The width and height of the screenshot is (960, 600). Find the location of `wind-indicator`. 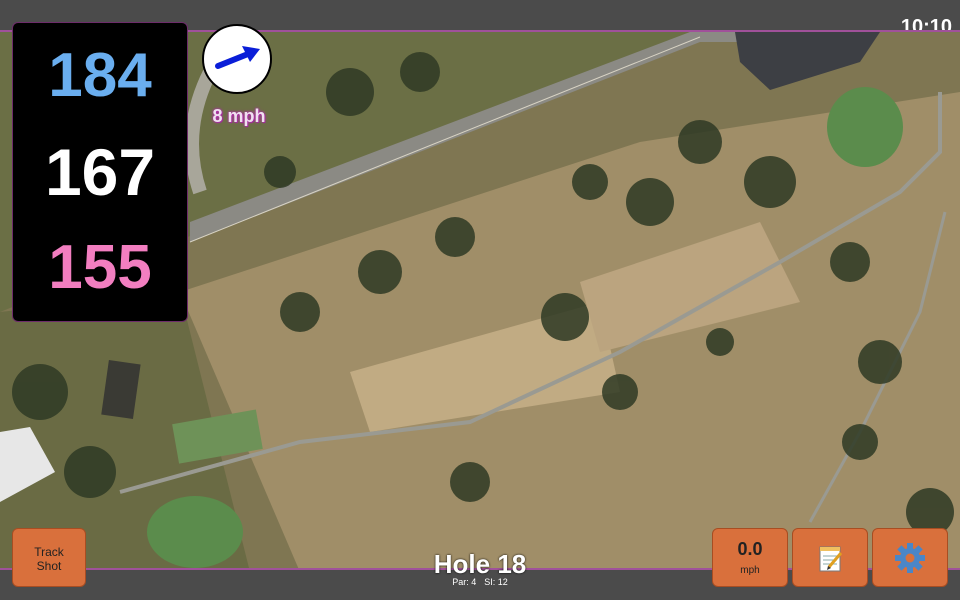

wind-indicator is located at coordinates (237, 59).